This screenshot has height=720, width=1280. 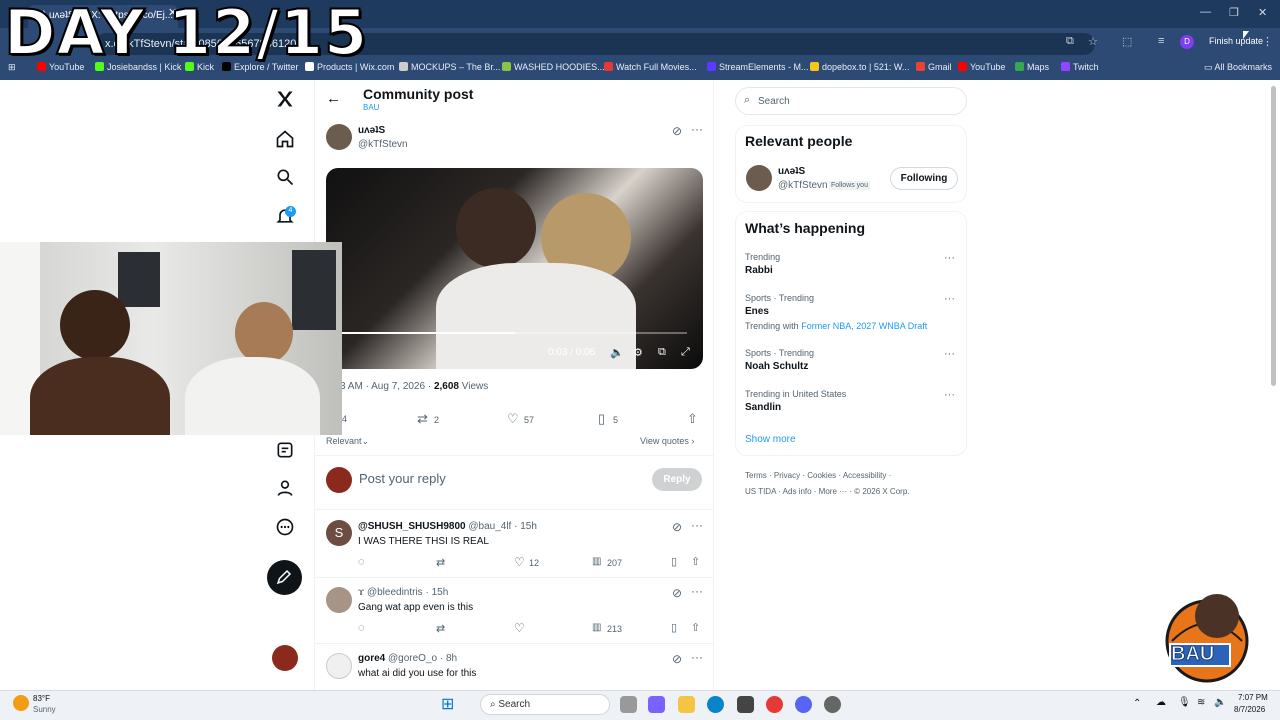 What do you see at coordinates (41, 698) in the screenshot?
I see `weather-temp: 83°F` at bounding box center [41, 698].